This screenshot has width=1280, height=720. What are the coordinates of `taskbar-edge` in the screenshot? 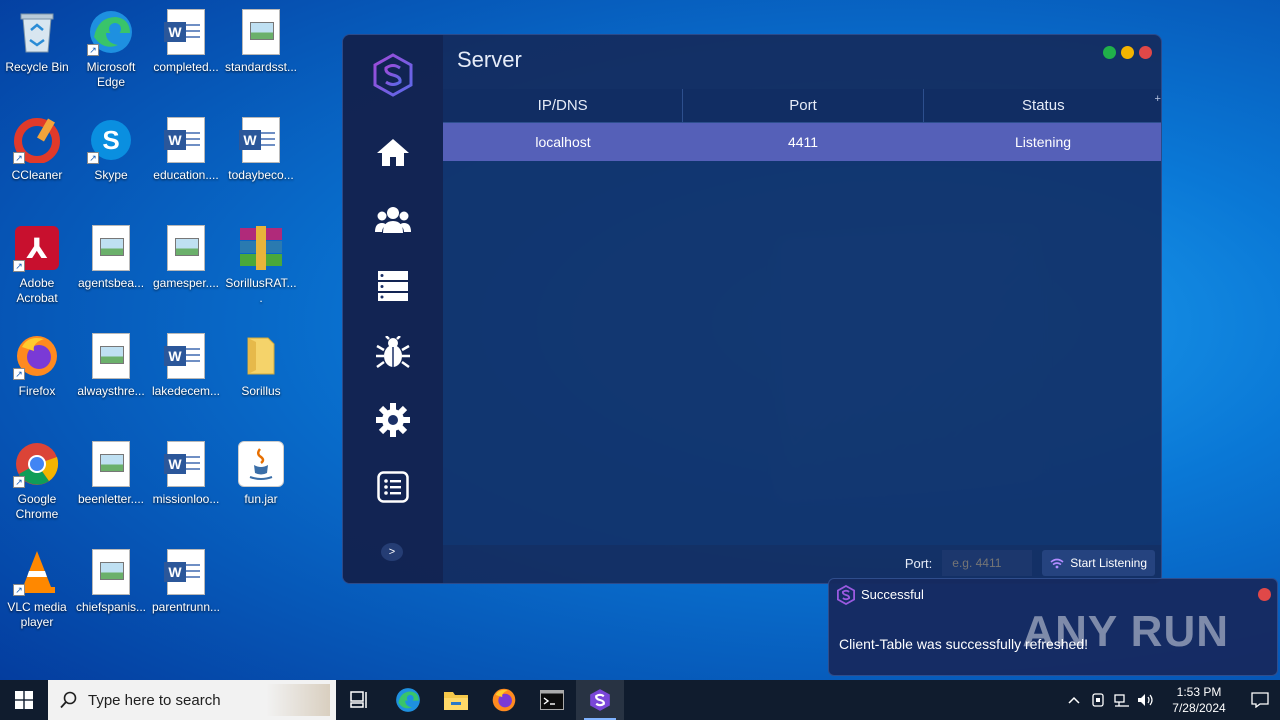 It's located at (408, 700).